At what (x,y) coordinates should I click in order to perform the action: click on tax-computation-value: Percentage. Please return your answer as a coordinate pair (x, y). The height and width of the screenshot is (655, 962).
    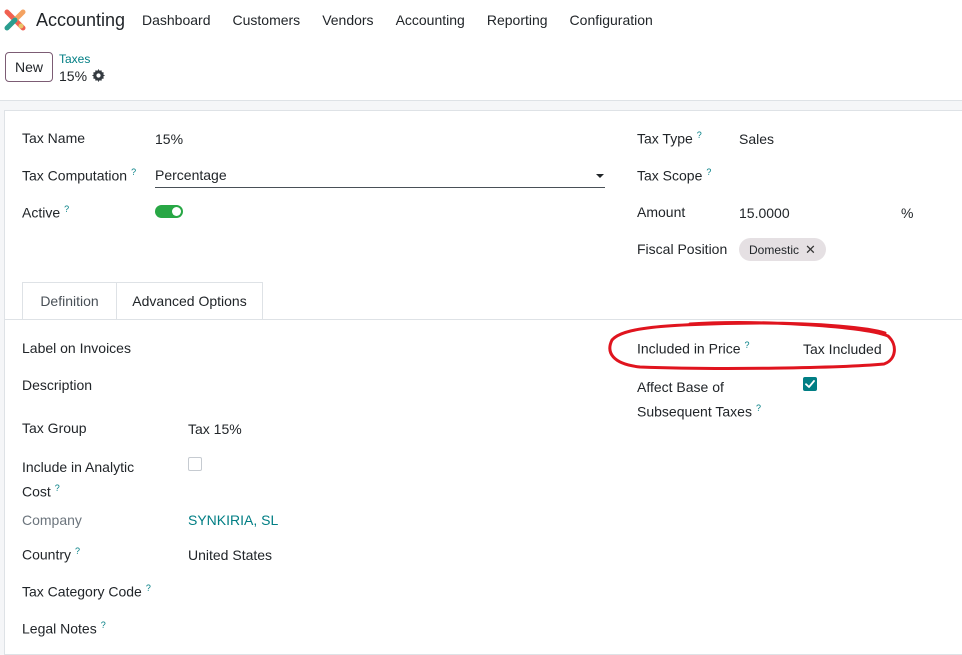
    Looking at the image, I should click on (191, 175).